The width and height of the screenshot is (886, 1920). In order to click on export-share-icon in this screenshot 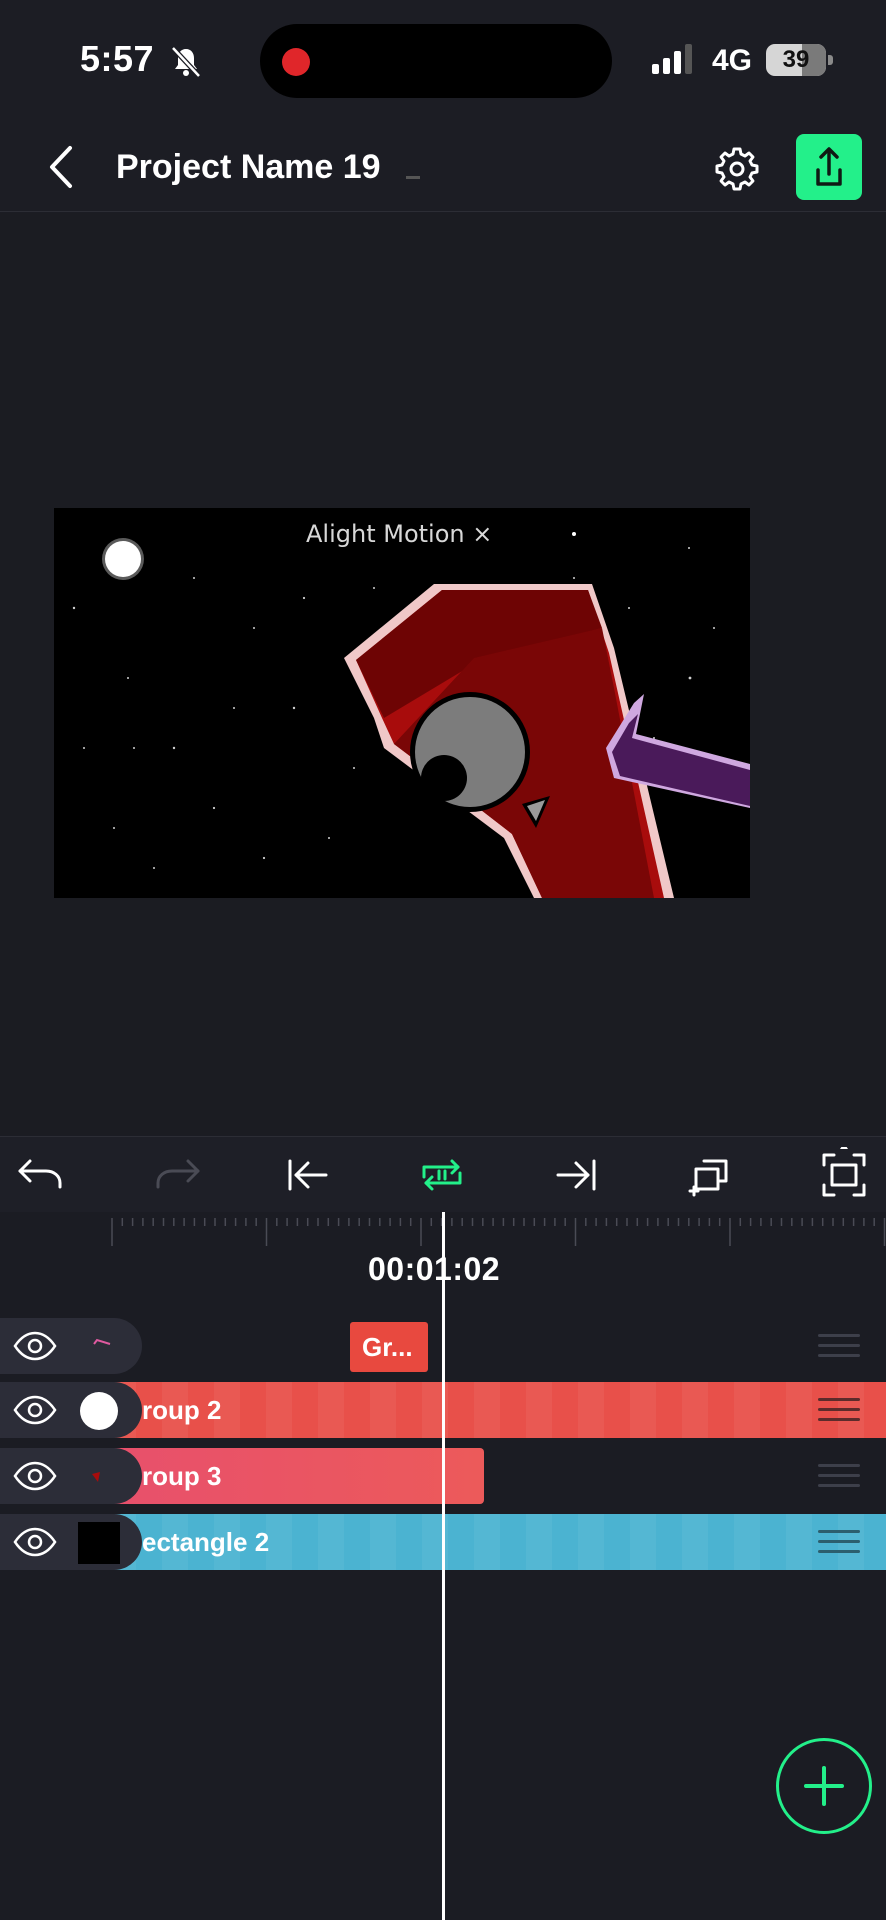, I will do `click(829, 166)`.